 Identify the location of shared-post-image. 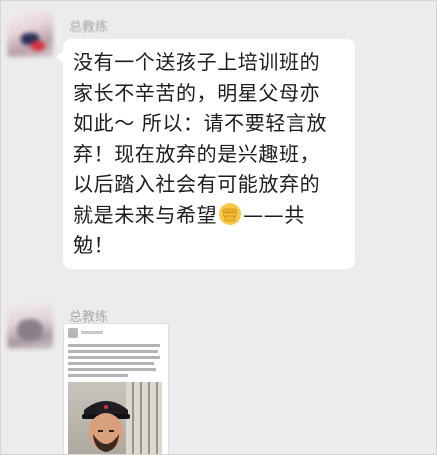
(116, 388).